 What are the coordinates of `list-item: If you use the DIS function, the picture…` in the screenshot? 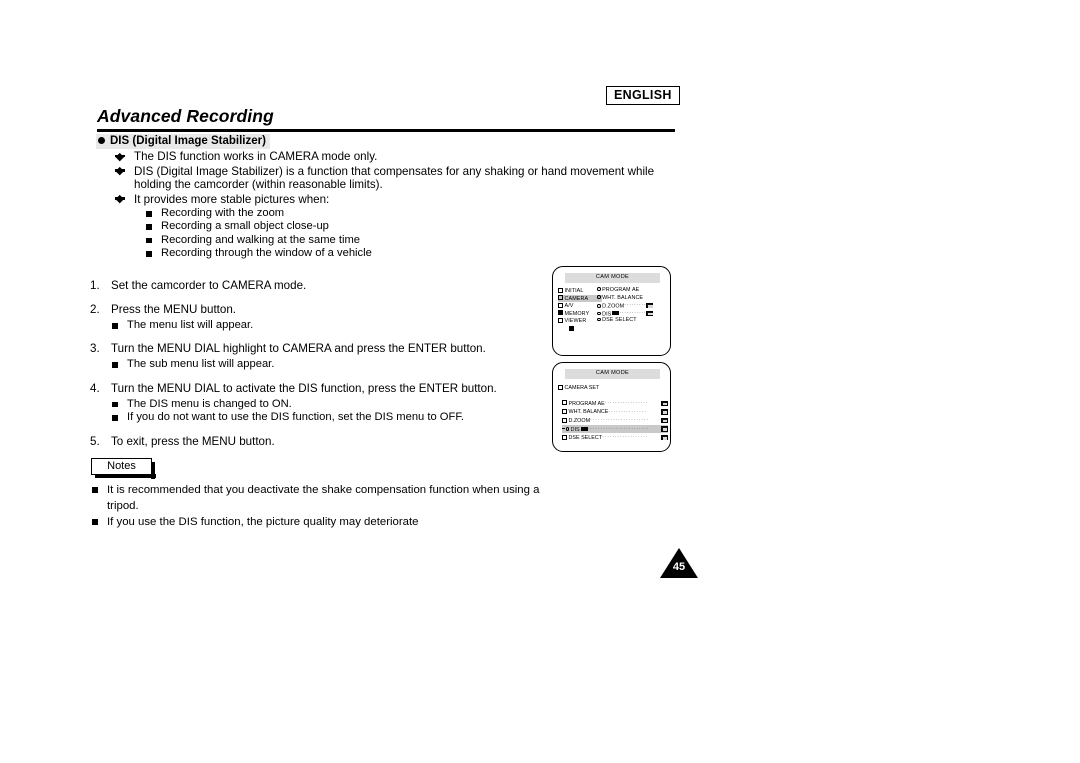 It's located at (326, 522).